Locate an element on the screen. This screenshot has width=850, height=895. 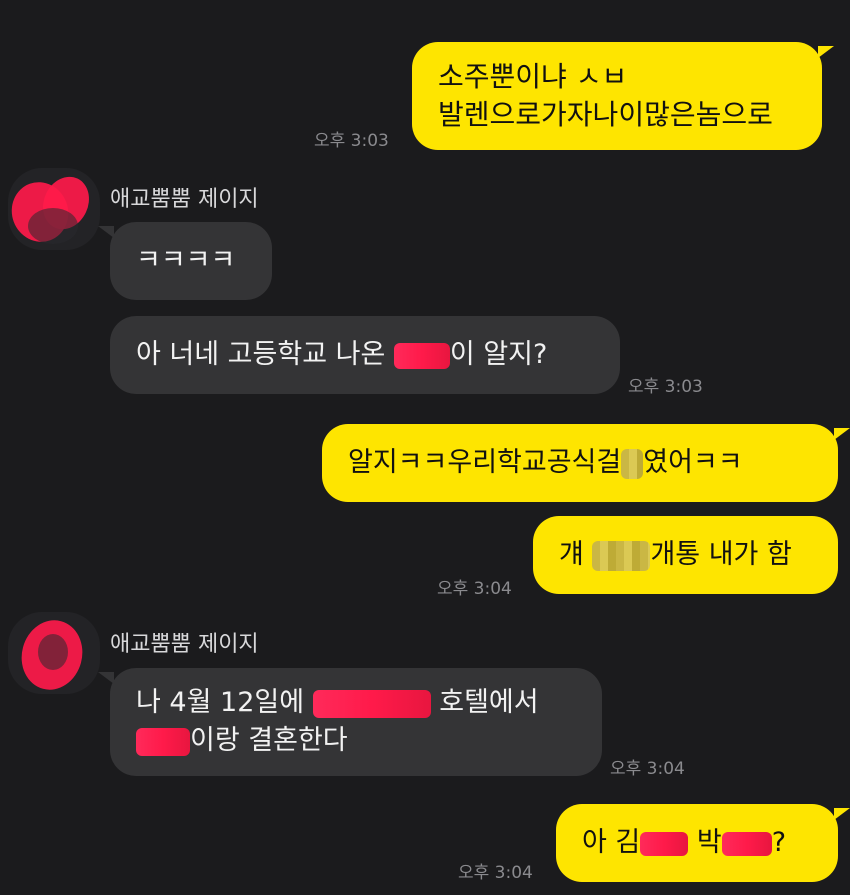
message-text: 아 너네 고등학교 나온 is located at coordinates (265, 354).